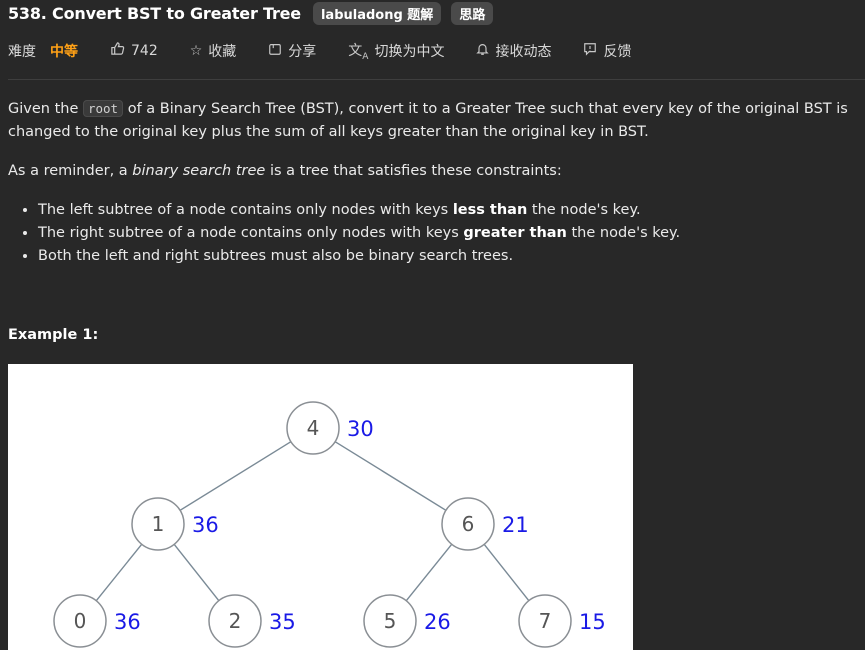  I want to click on subscribe-button: 接收动态, so click(513, 51).